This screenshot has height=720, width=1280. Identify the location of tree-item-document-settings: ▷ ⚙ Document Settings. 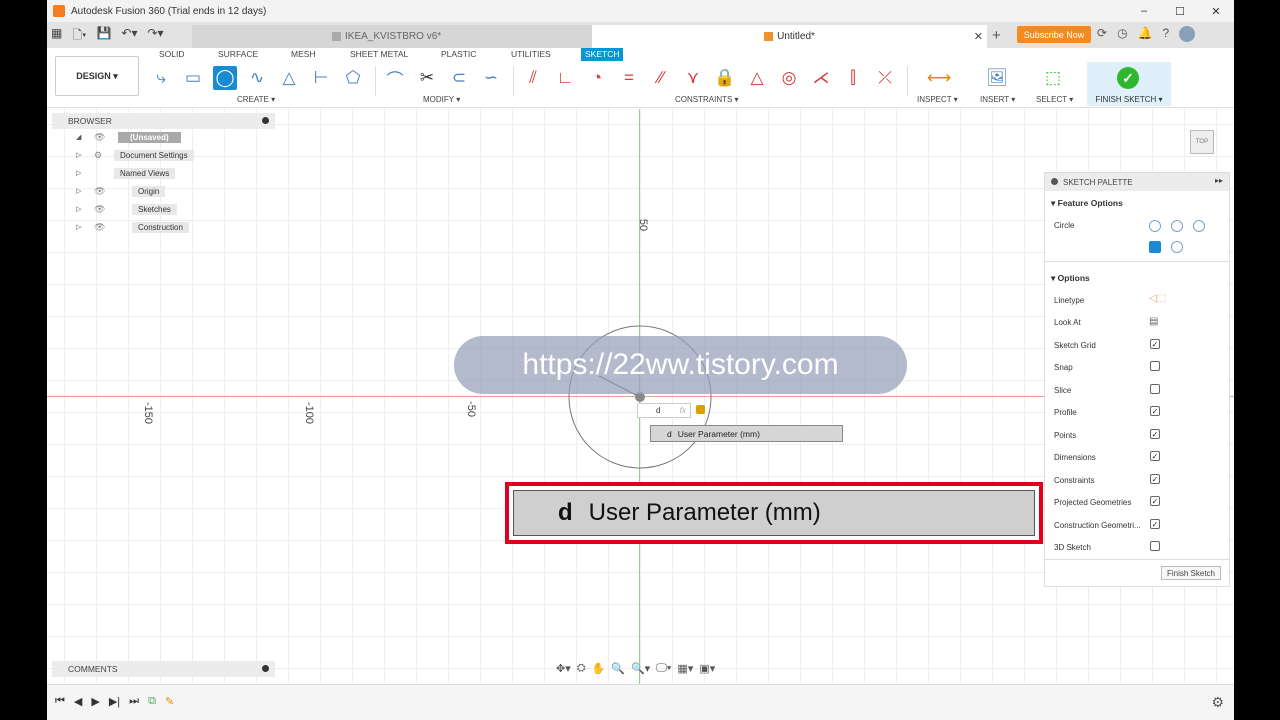
(163, 156).